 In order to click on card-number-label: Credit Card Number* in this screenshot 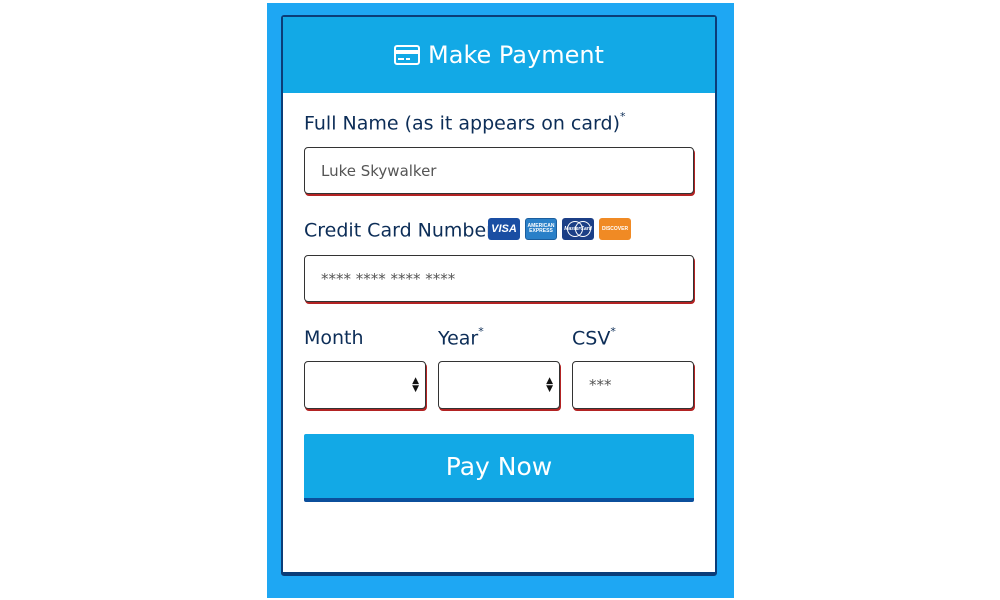, I will do `click(402, 229)`.